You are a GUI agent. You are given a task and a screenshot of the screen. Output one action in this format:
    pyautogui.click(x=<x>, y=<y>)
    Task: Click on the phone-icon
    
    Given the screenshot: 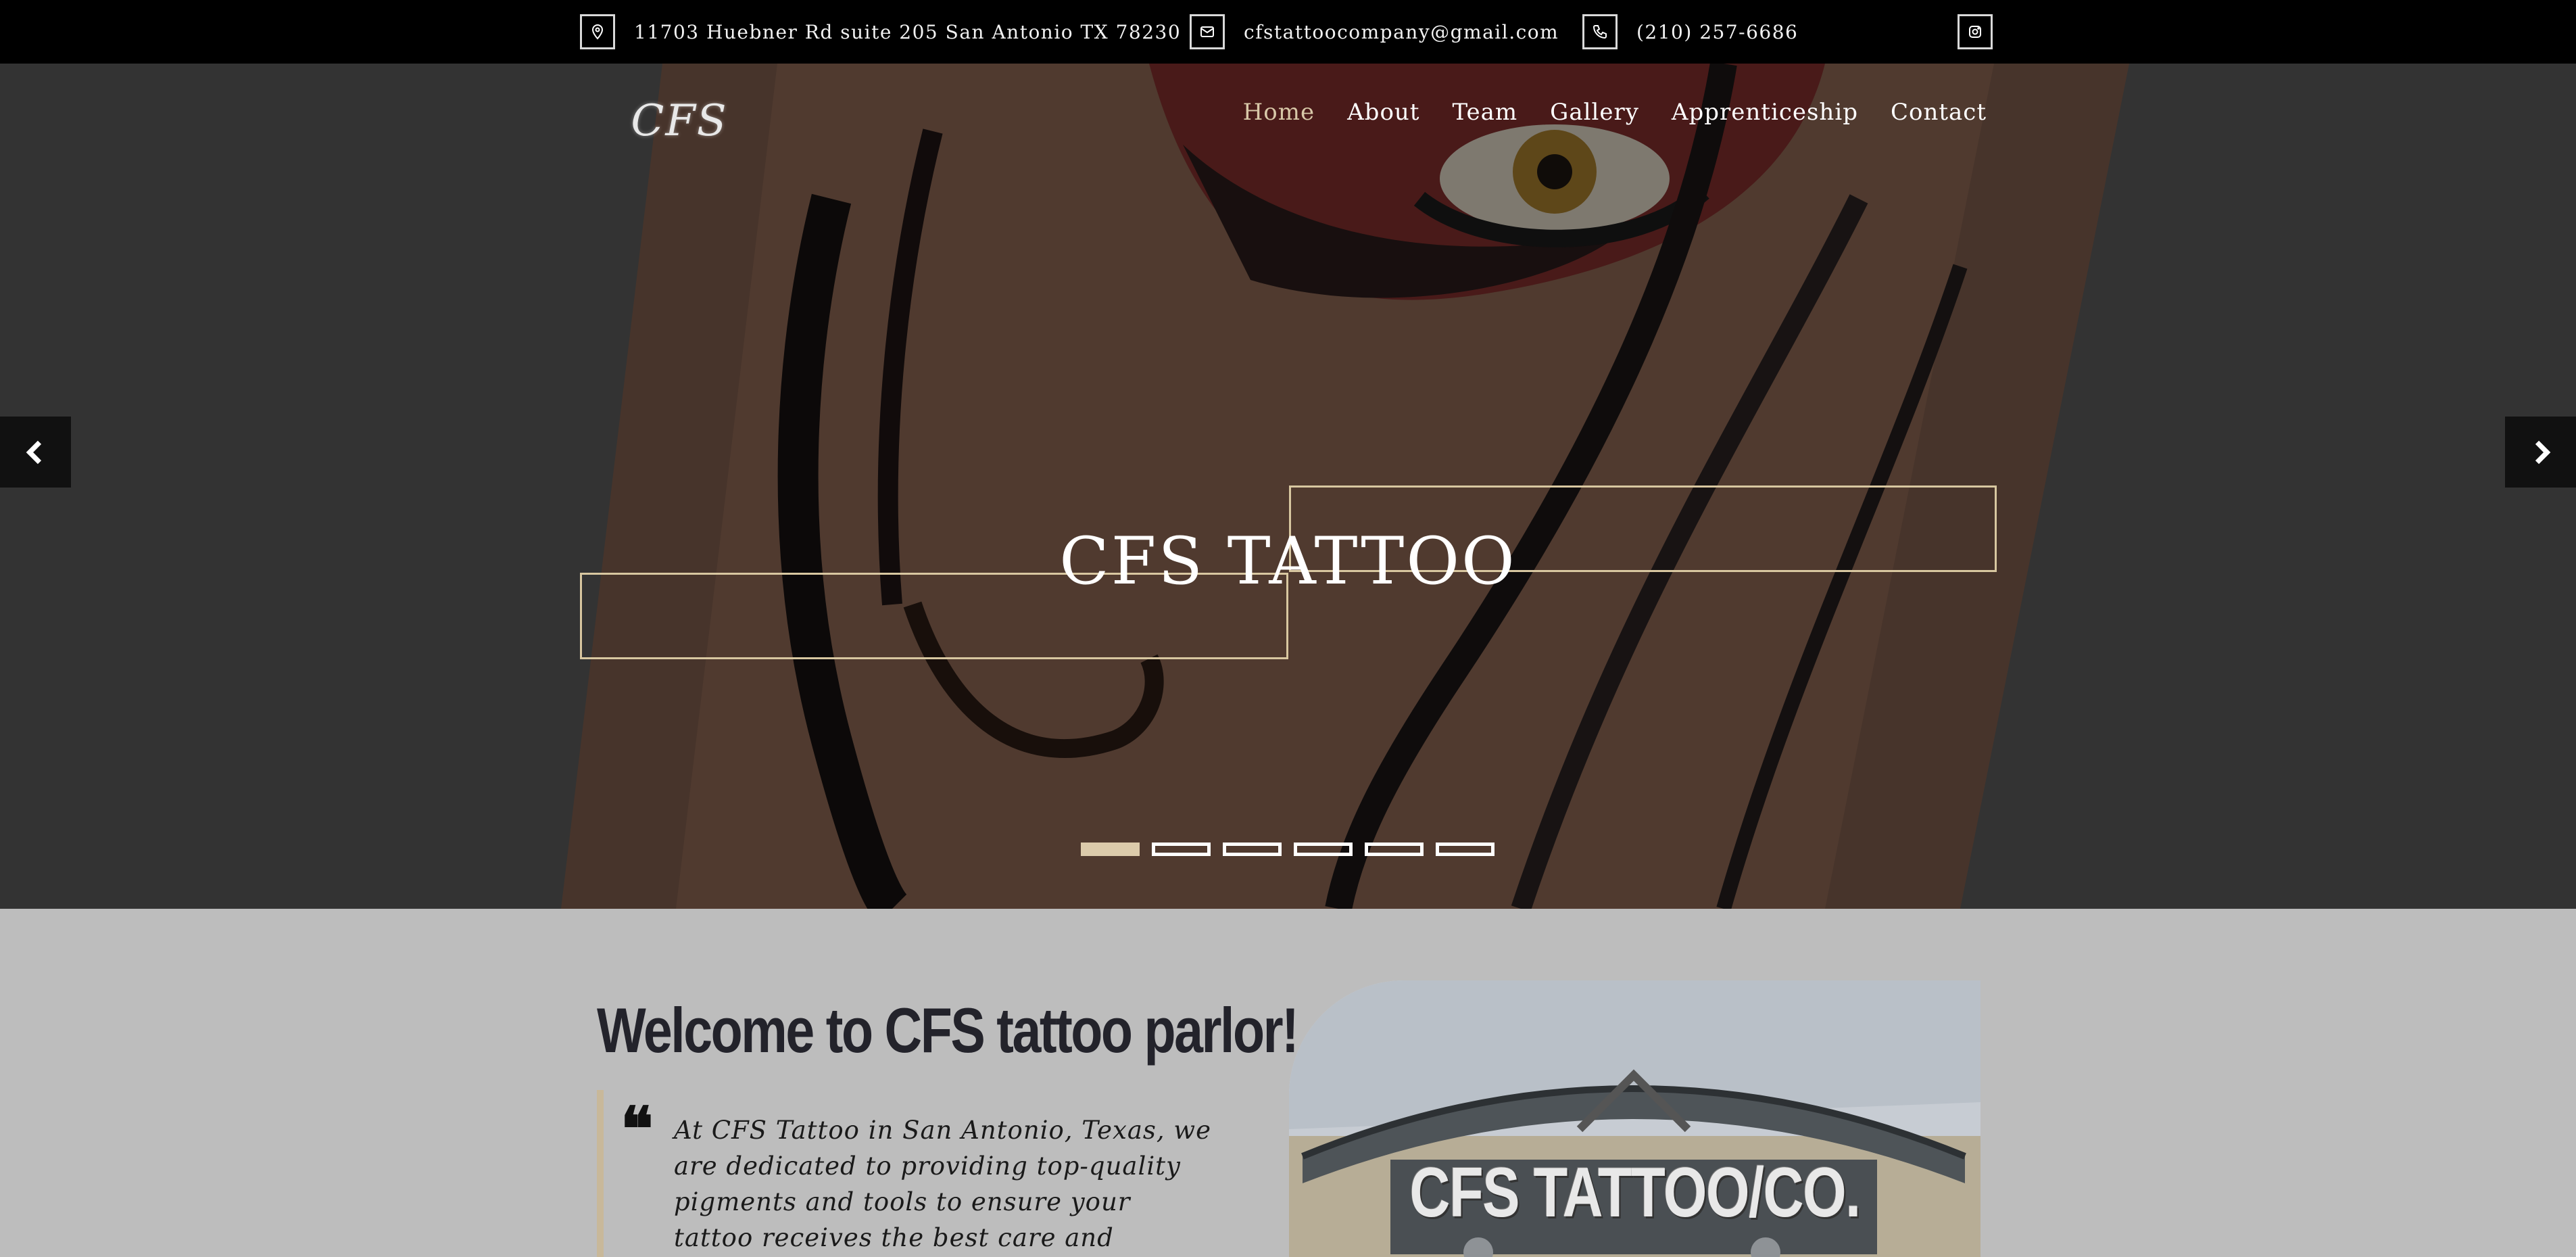 What is the action you would take?
    pyautogui.click(x=1600, y=31)
    